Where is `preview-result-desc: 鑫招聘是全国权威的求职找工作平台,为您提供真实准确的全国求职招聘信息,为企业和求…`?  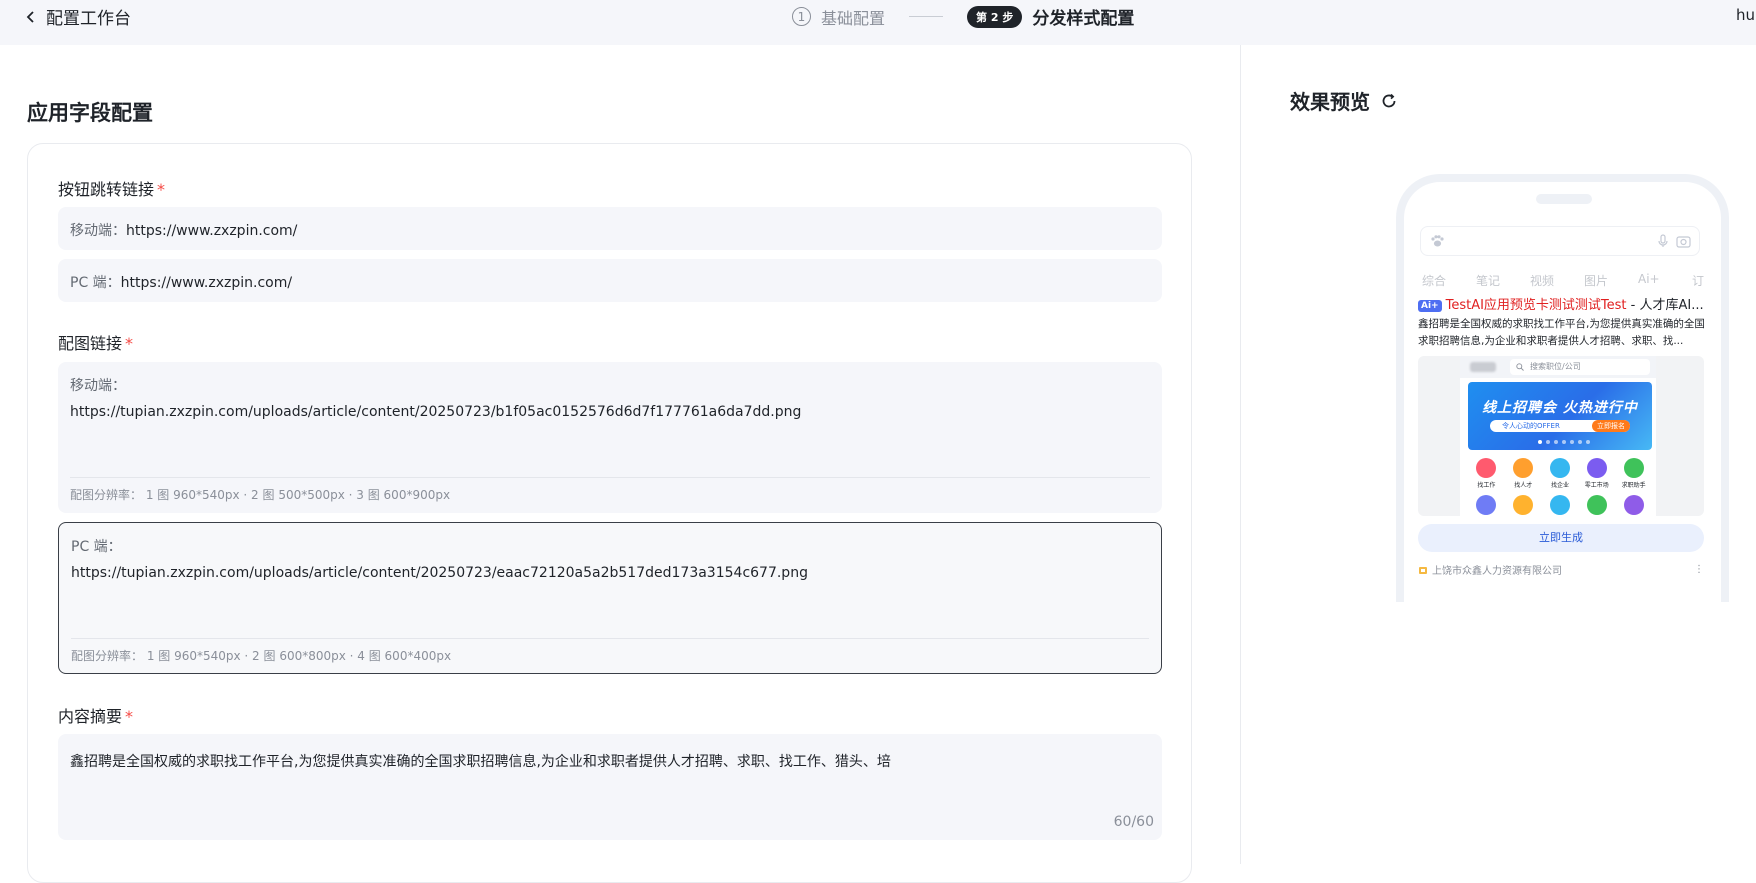
preview-result-desc: 鑫招聘是全国权威的求职找工作平台,为您提供真实准确的全国求职招聘信息,为企业和求… is located at coordinates (1561, 332).